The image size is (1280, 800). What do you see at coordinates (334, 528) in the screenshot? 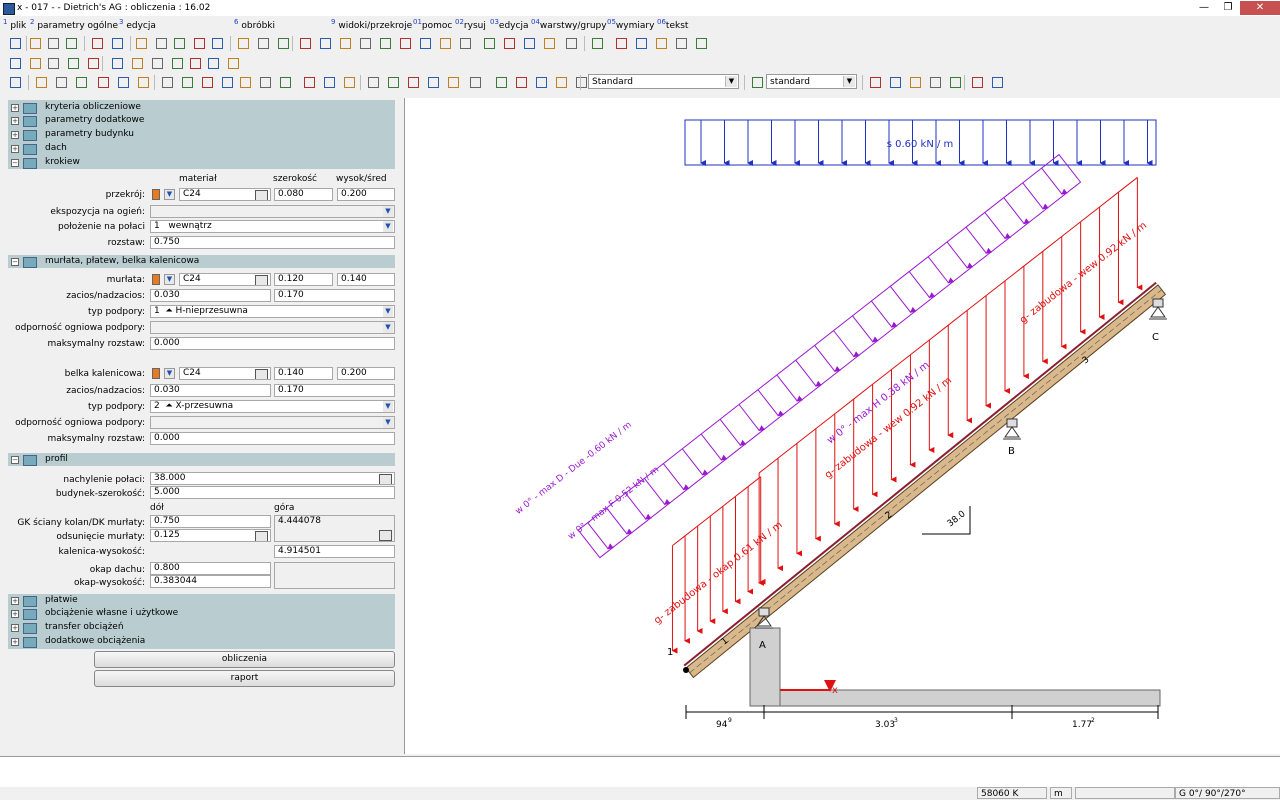
I see `kneewall-top-field: 4.444078` at bounding box center [334, 528].